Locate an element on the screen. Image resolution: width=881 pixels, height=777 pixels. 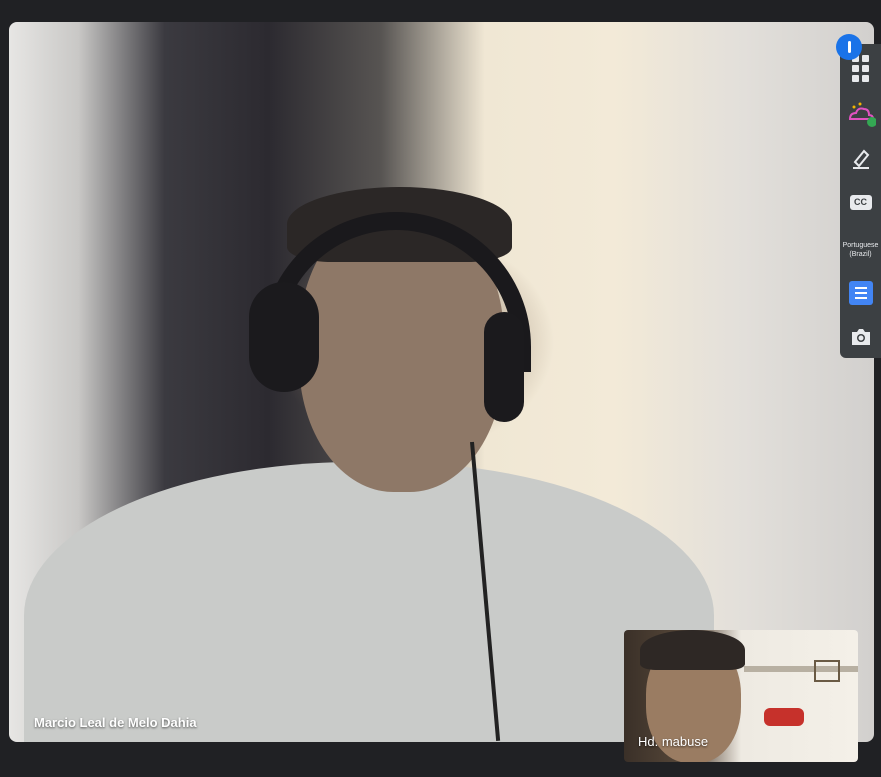
caption-language-button: Portuguese (Brazil) is located at coordinates (860, 250).